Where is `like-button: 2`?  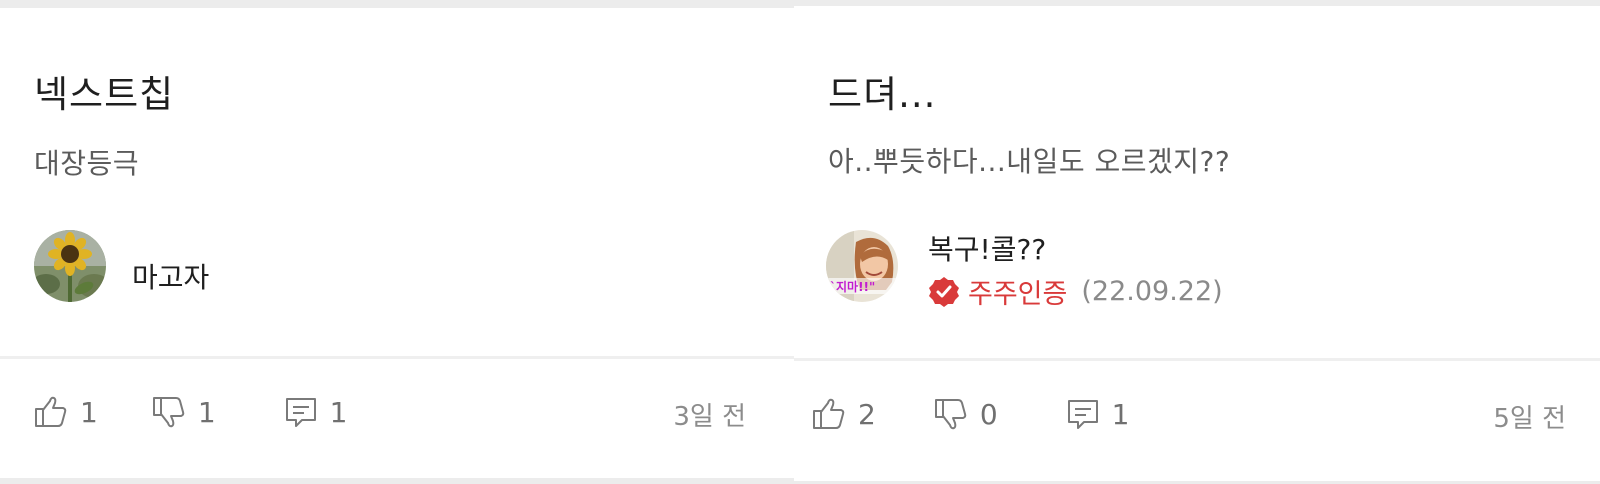
like-button: 2 is located at coordinates (843, 414).